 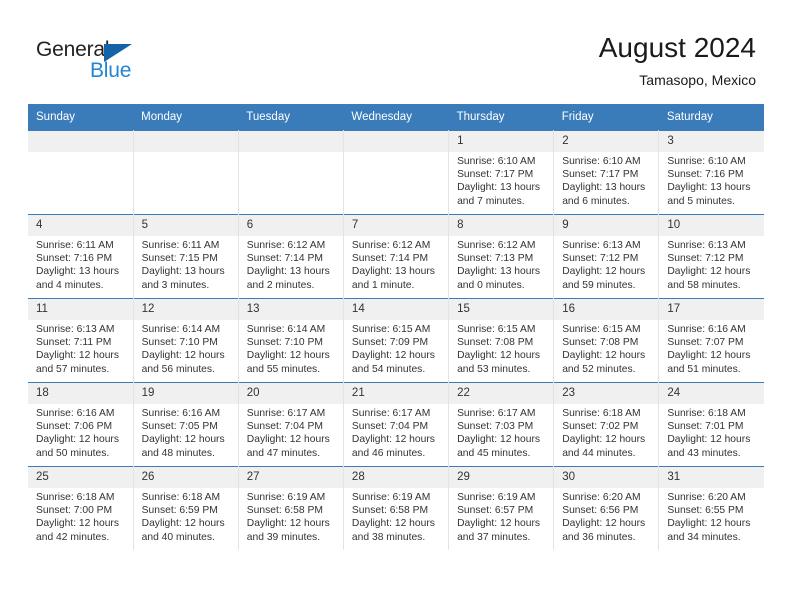 I want to click on day-number: 3, so click(x=711, y=141).